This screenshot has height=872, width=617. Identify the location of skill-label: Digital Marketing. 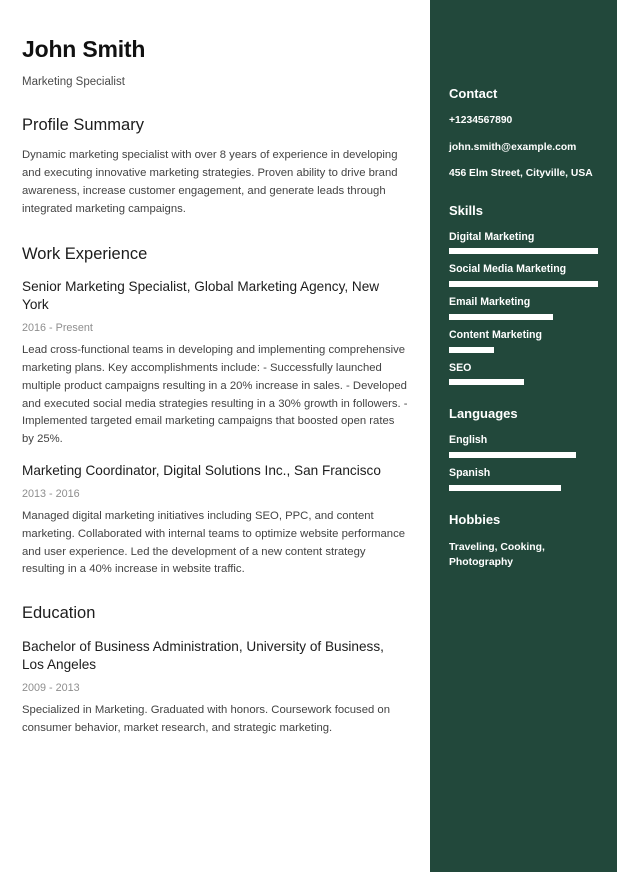
(492, 236).